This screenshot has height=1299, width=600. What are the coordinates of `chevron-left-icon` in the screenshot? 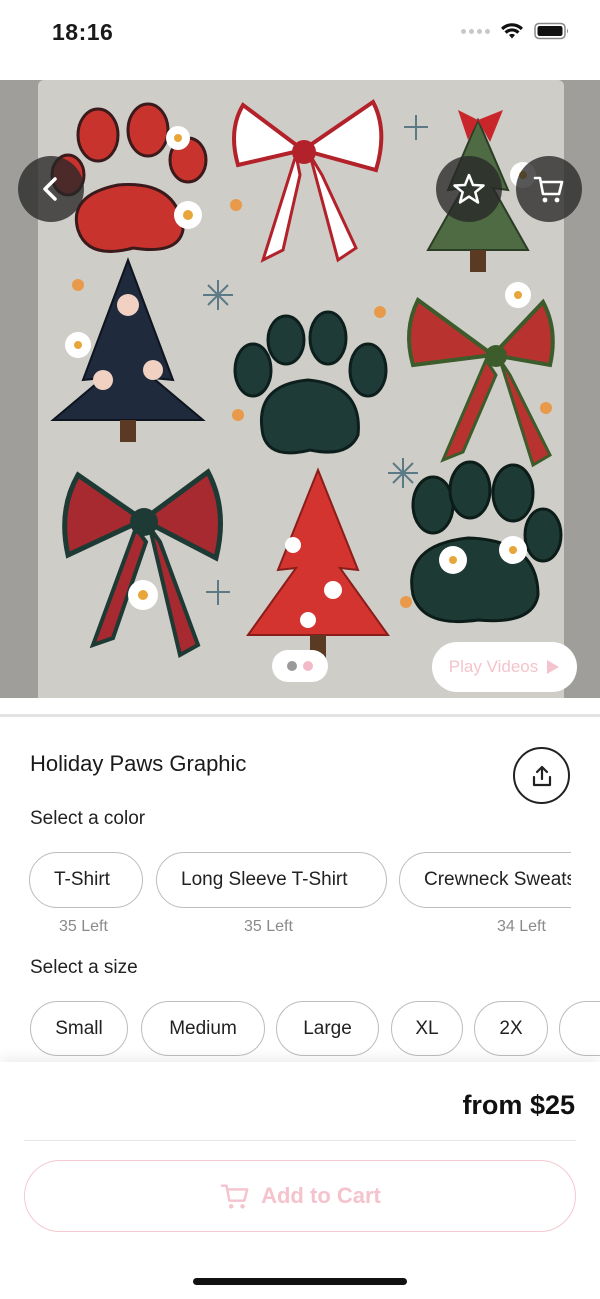 It's located at (50, 189).